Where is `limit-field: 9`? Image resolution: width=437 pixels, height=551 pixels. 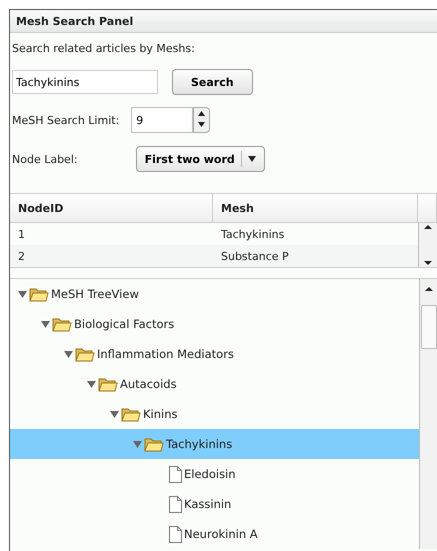 limit-field: 9 is located at coordinates (162, 120).